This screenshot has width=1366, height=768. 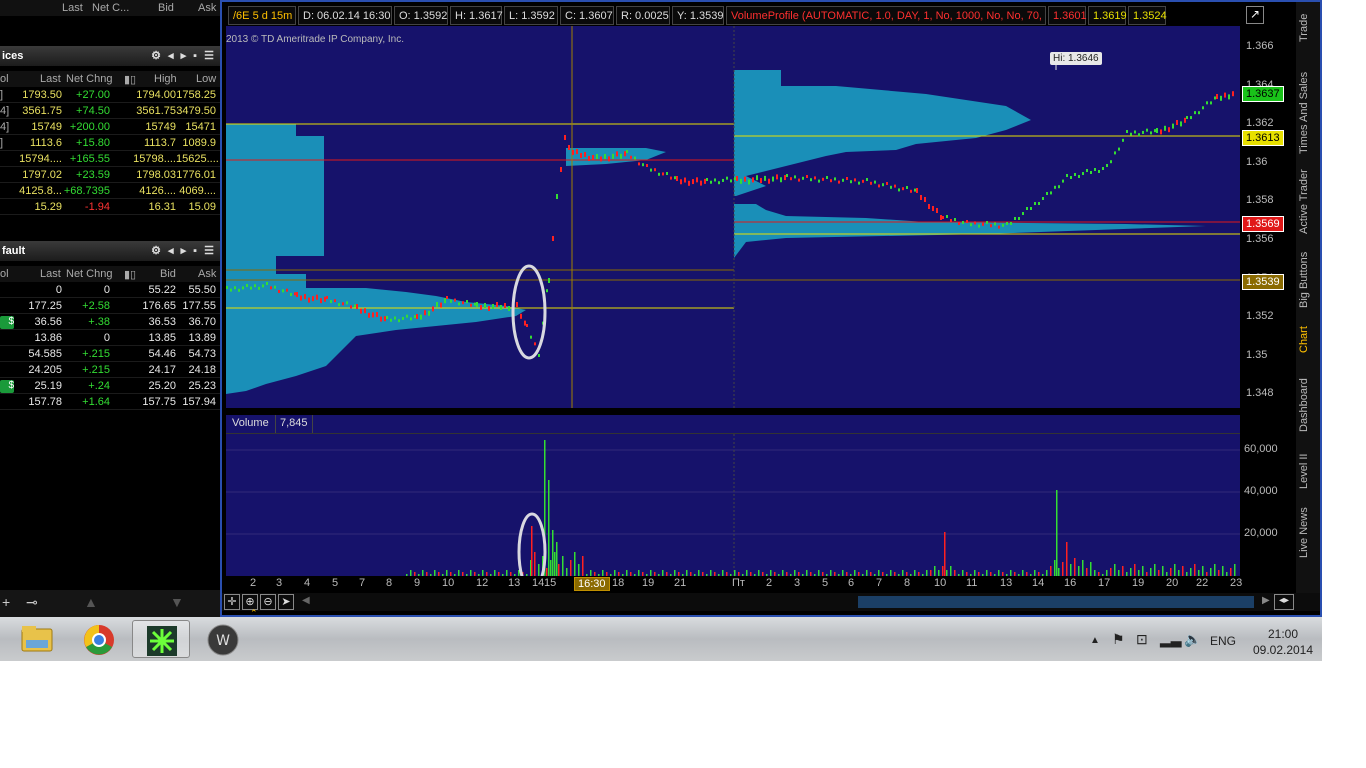 What do you see at coordinates (1192, 639) in the screenshot?
I see `volume-icon: 🔈` at bounding box center [1192, 639].